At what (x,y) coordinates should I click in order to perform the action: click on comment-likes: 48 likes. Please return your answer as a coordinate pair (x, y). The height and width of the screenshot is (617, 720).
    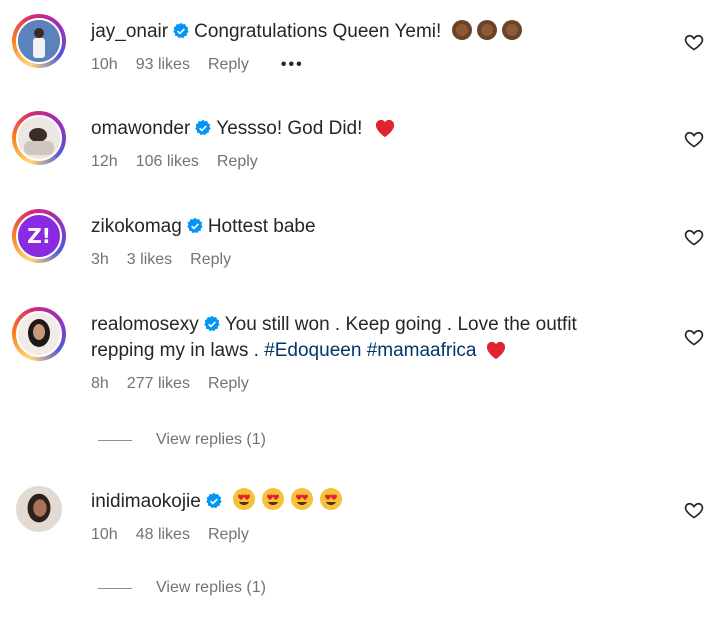
    Looking at the image, I should click on (163, 535).